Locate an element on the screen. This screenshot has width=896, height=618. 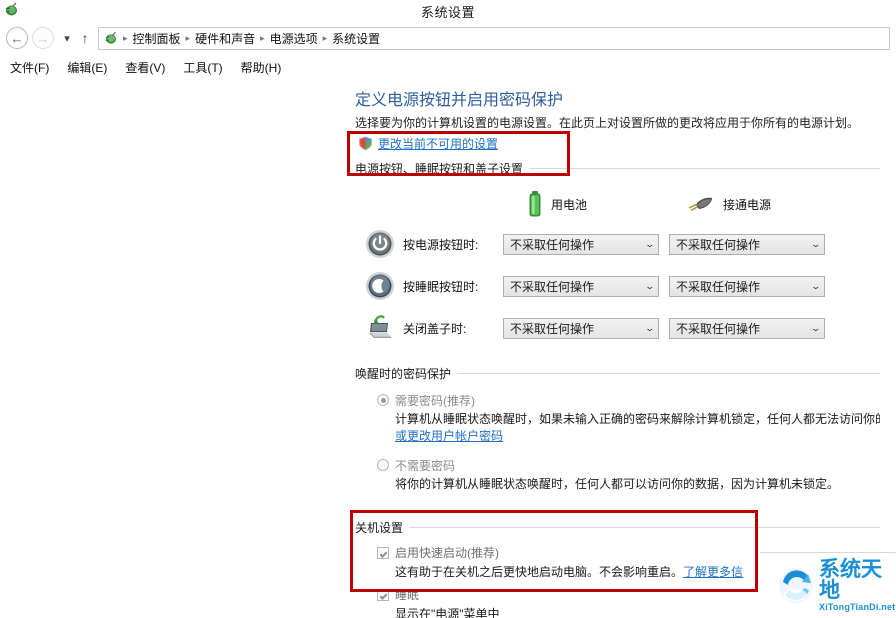
page-title: 定义电源按钮并启用密码保护 is located at coordinates (459, 100).